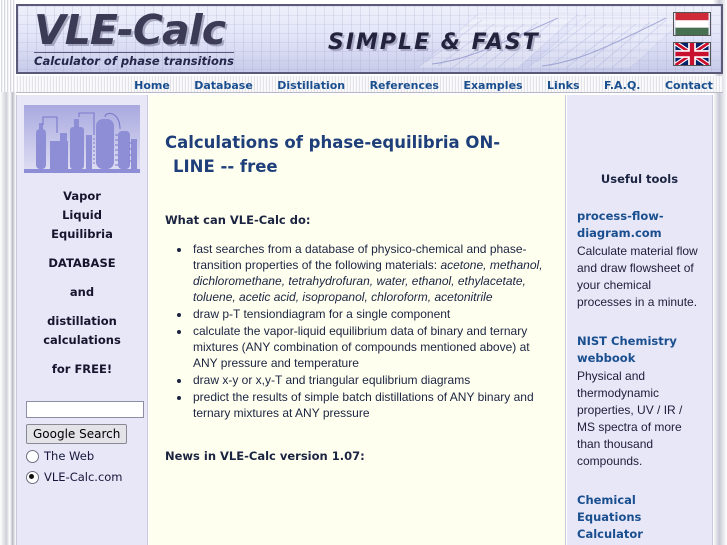  I want to click on tool-link-chemical-equations-calculator: Chemical Equations Calculator, so click(639, 517).